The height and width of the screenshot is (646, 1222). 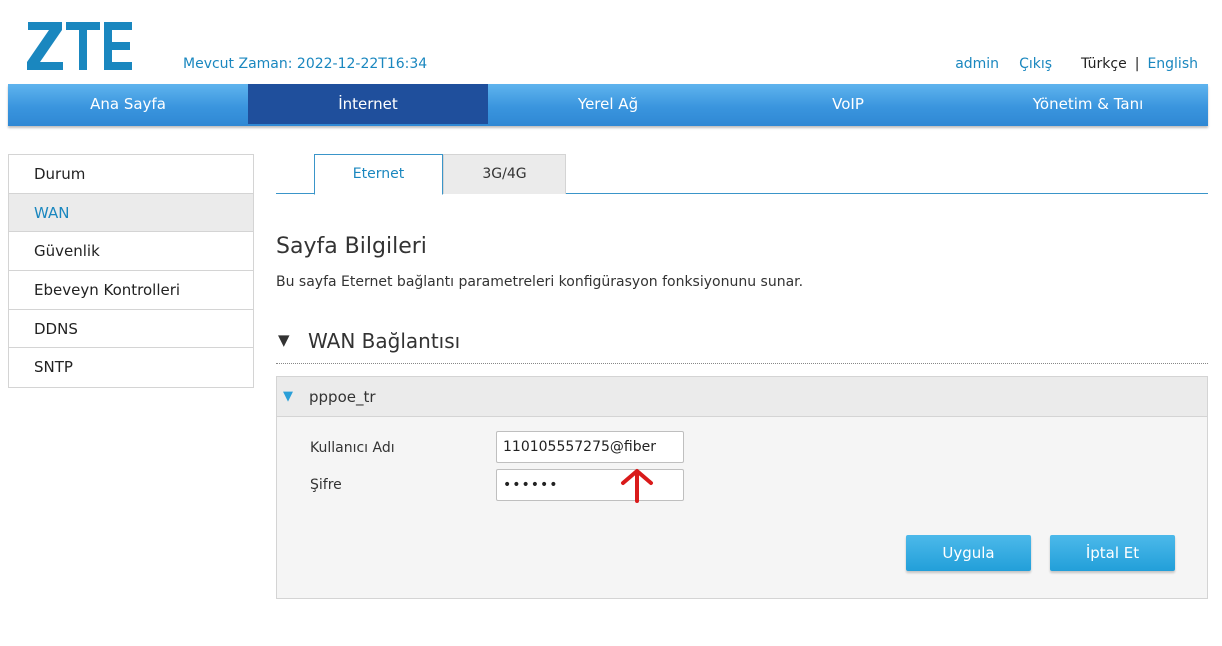 I want to click on username-input: 110105557275@fiber, so click(x=590, y=447).